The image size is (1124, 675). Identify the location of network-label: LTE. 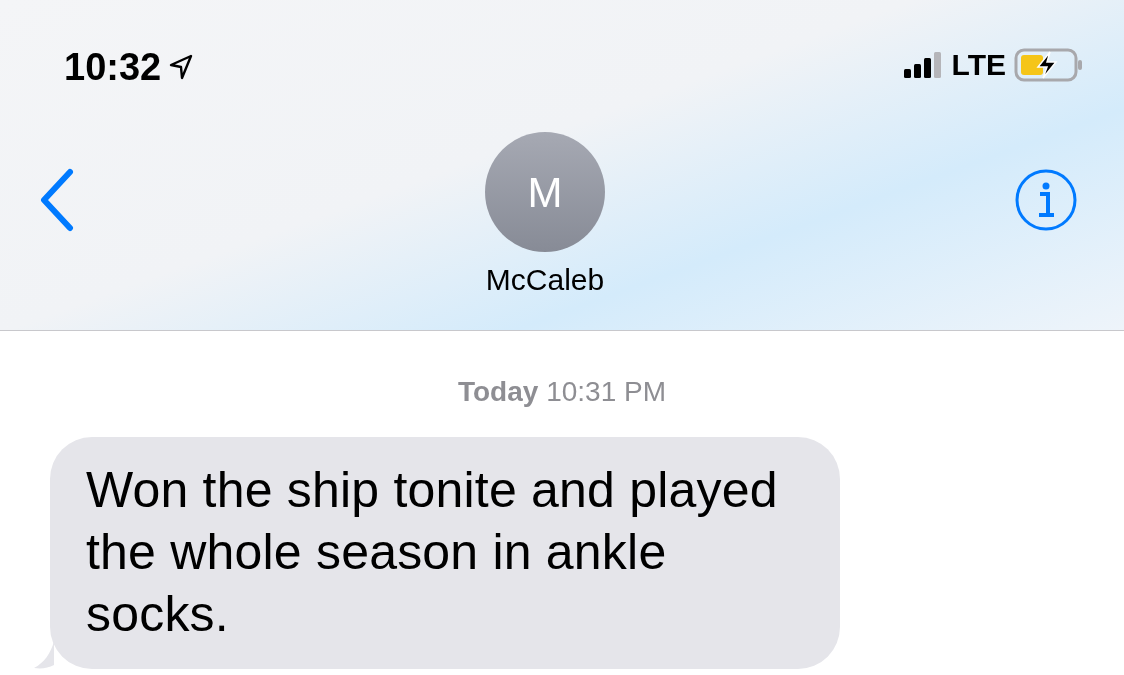
(978, 65).